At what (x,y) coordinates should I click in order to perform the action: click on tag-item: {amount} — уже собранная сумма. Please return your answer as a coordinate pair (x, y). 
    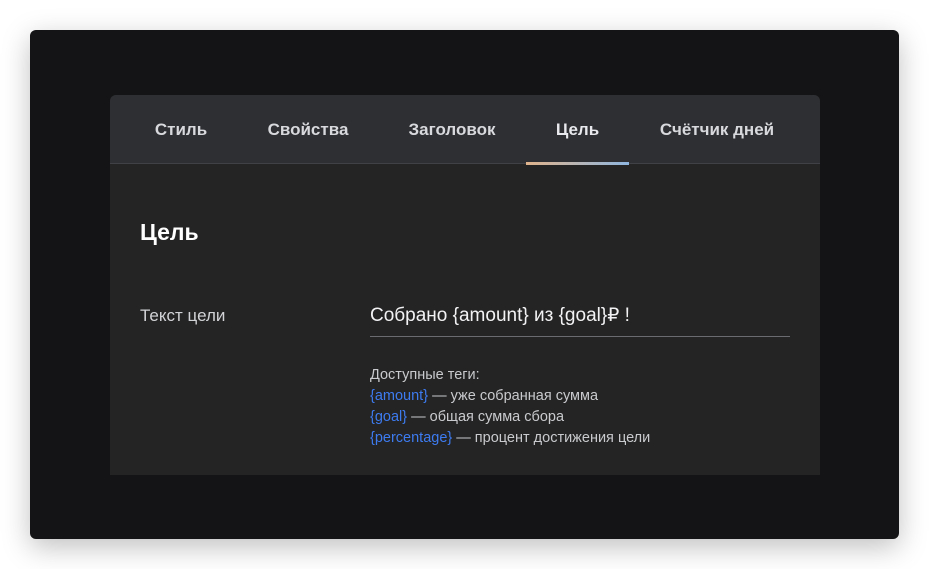
    Looking at the image, I should click on (510, 396).